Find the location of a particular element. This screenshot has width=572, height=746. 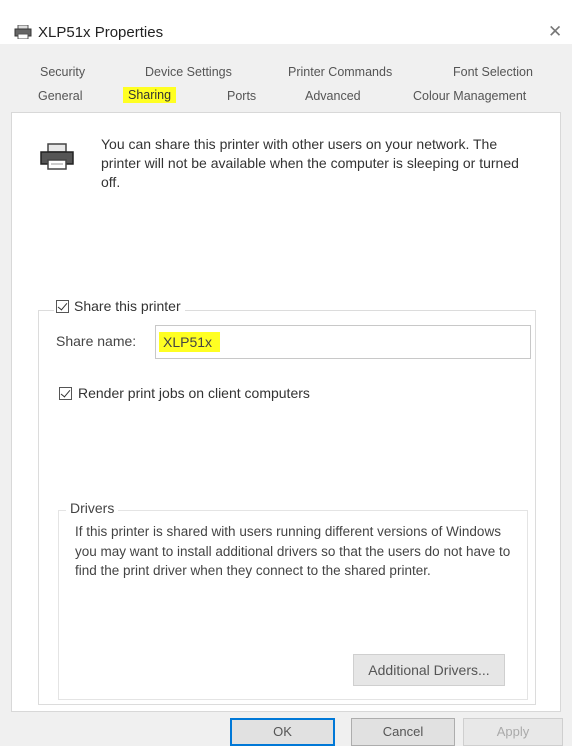

render-jobs-row: Render print jobs on client computers is located at coordinates (184, 393).